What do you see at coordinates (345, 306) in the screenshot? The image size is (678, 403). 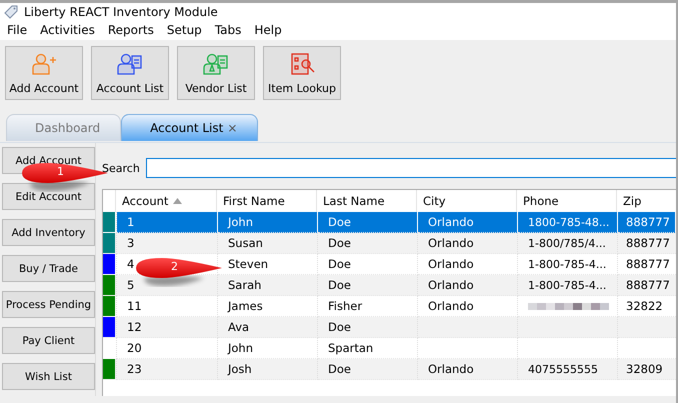 I see `table-cell: Fisher` at bounding box center [345, 306].